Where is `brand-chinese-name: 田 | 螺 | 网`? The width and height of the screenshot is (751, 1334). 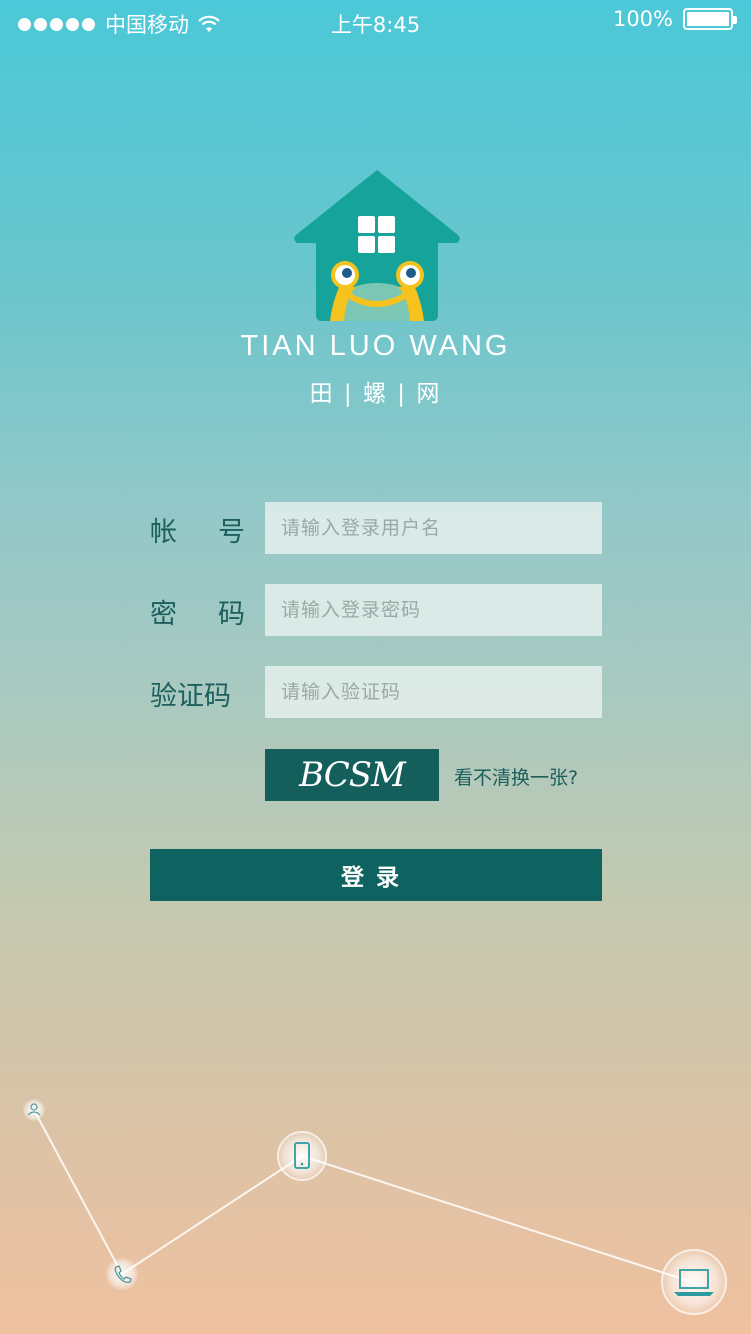
brand-chinese-name: 田 | 螺 | 网 is located at coordinates (375, 394).